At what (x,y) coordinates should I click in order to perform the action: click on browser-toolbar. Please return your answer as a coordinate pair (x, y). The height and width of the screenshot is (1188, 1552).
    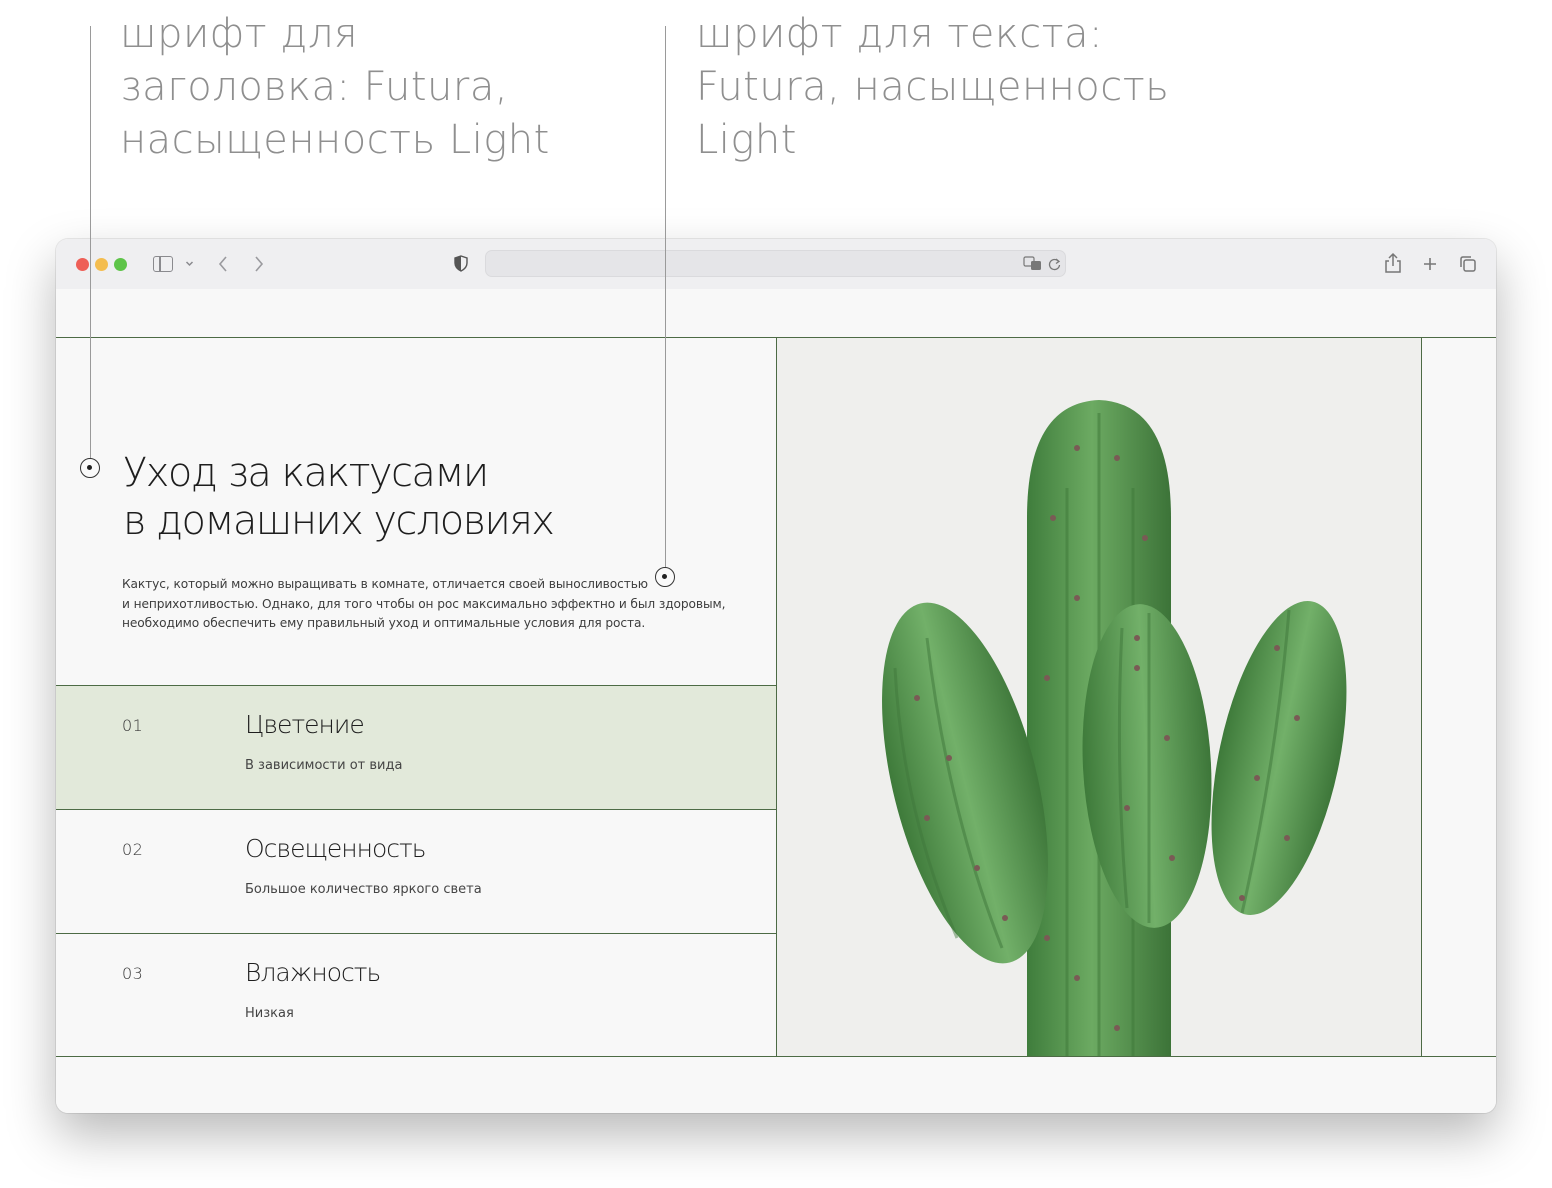
    Looking at the image, I should click on (776, 264).